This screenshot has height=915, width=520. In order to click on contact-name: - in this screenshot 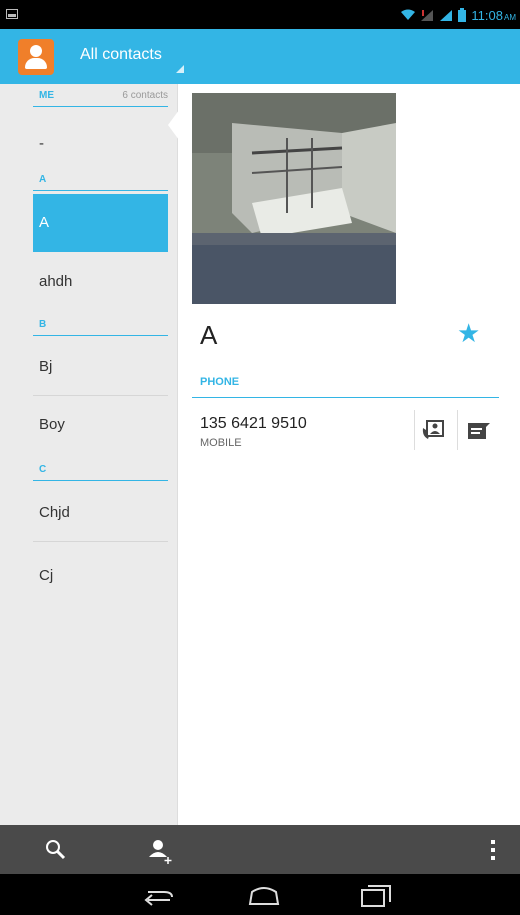, I will do `click(41, 143)`.